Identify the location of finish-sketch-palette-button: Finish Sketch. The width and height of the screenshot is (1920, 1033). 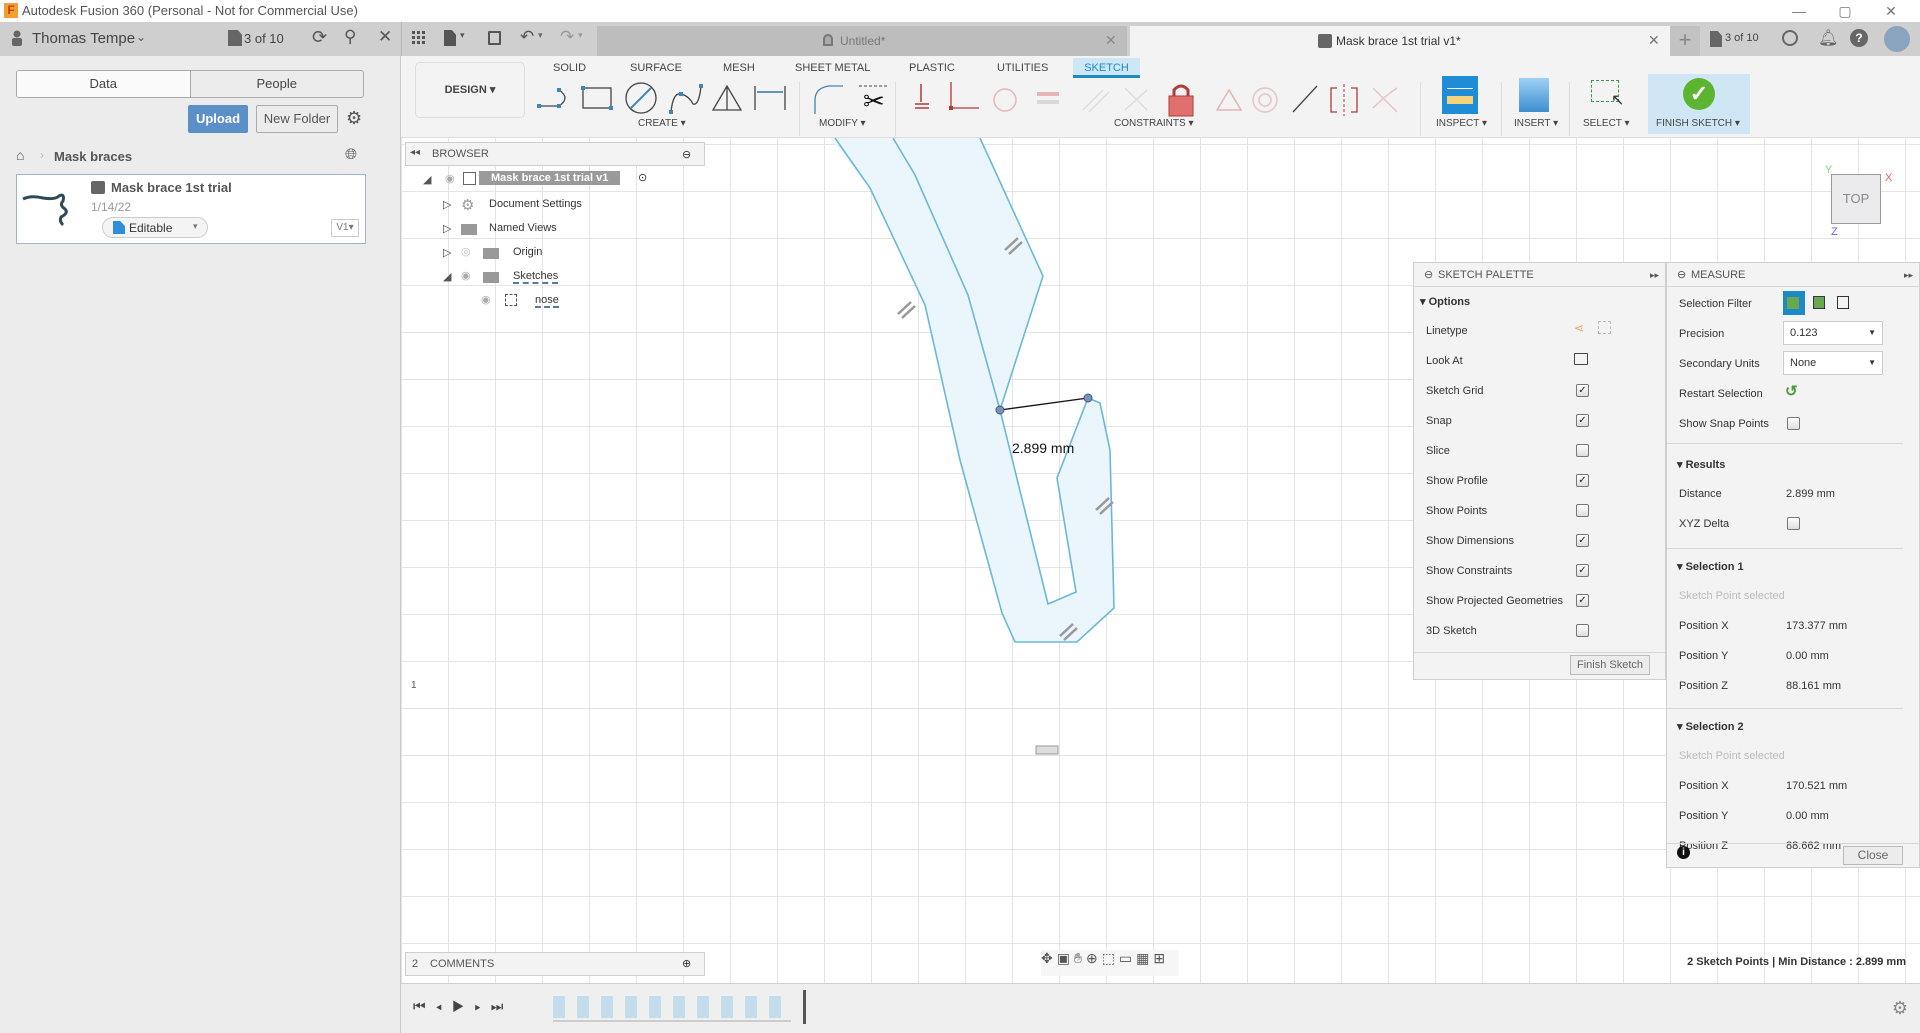
(1610, 665).